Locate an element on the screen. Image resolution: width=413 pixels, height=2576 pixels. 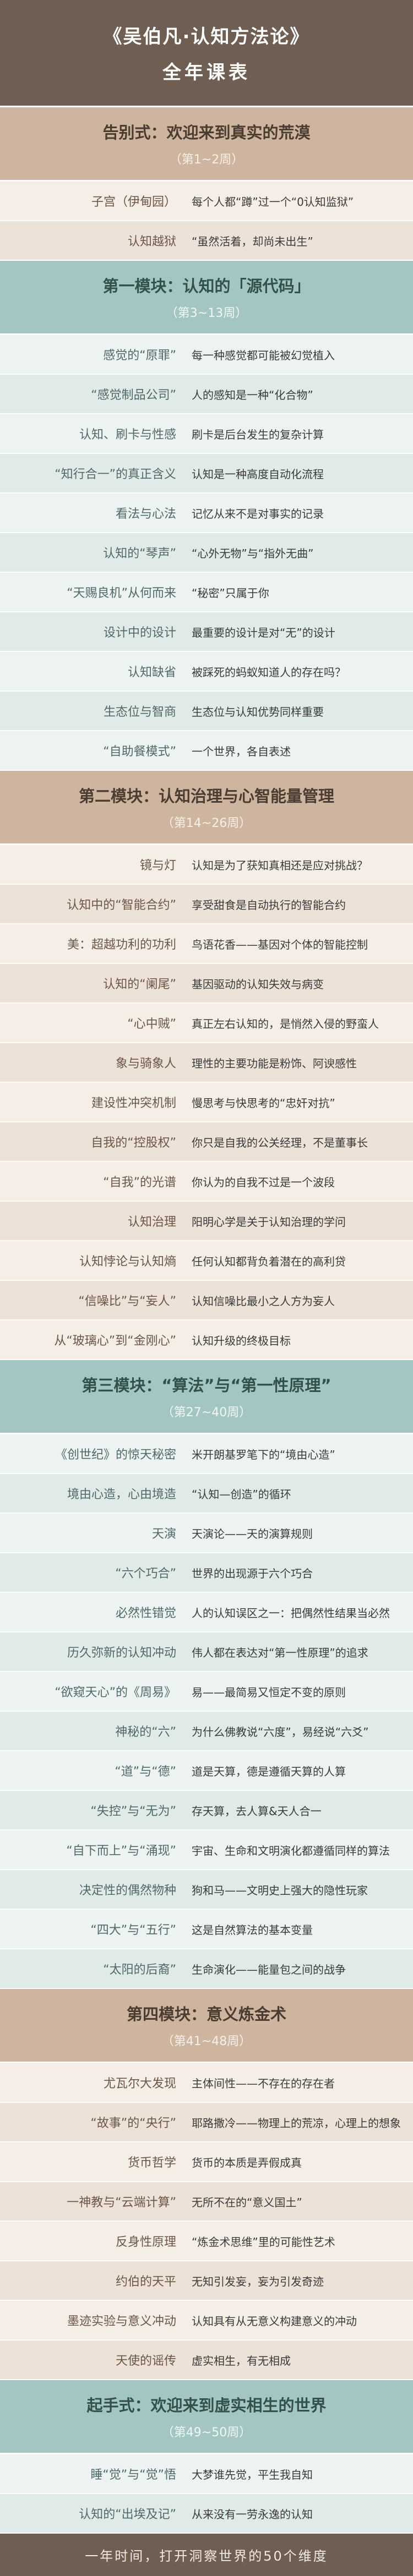
lesson-topic: 神秘的“六” is located at coordinates (145, 1732).